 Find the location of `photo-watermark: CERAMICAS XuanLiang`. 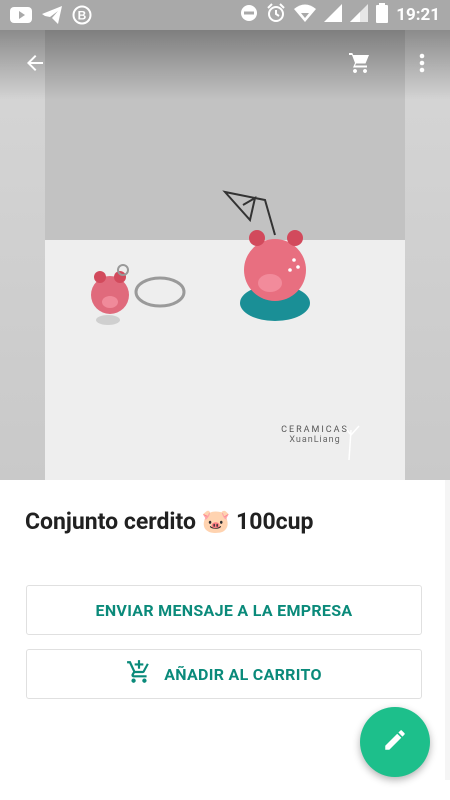

photo-watermark: CERAMICAS XuanLiang is located at coordinates (315, 435).